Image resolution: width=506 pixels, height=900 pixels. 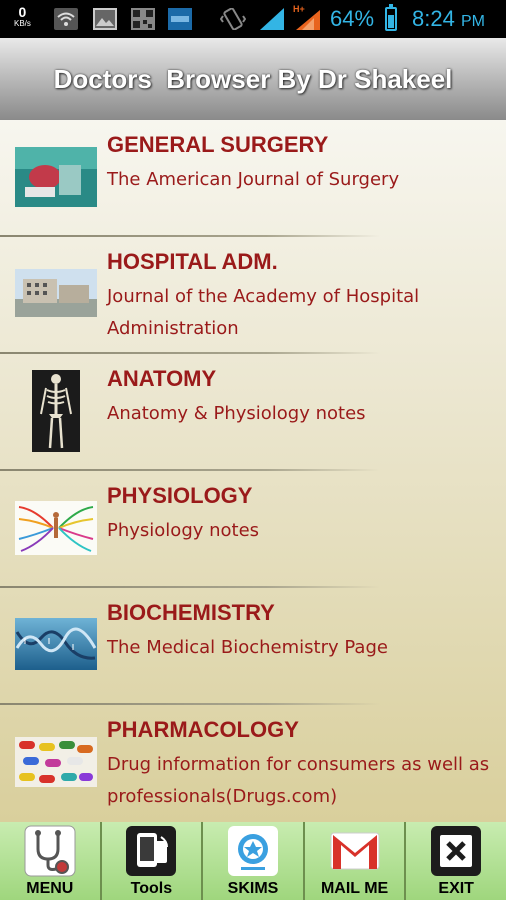 I want to click on skeleton-thumbnail-icon, so click(x=56, y=411).